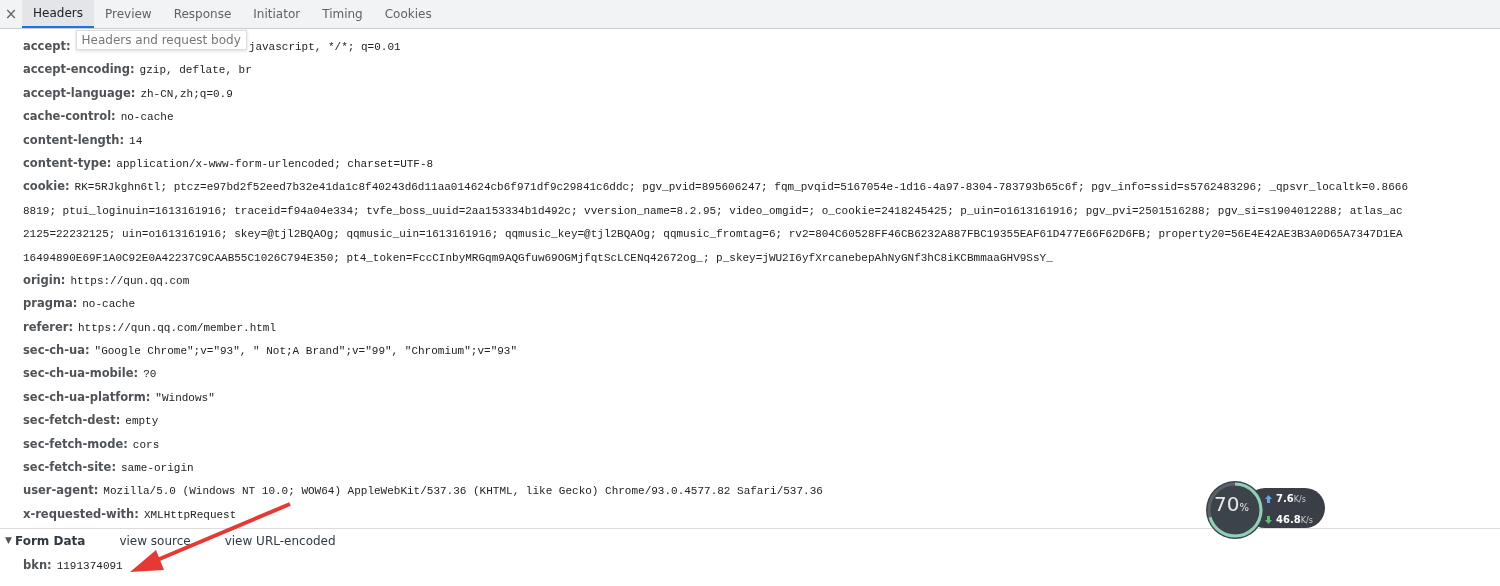 This screenshot has height=586, width=1500. Describe the element at coordinates (46, 186) in the screenshot. I see `header-name: cookie:` at that location.